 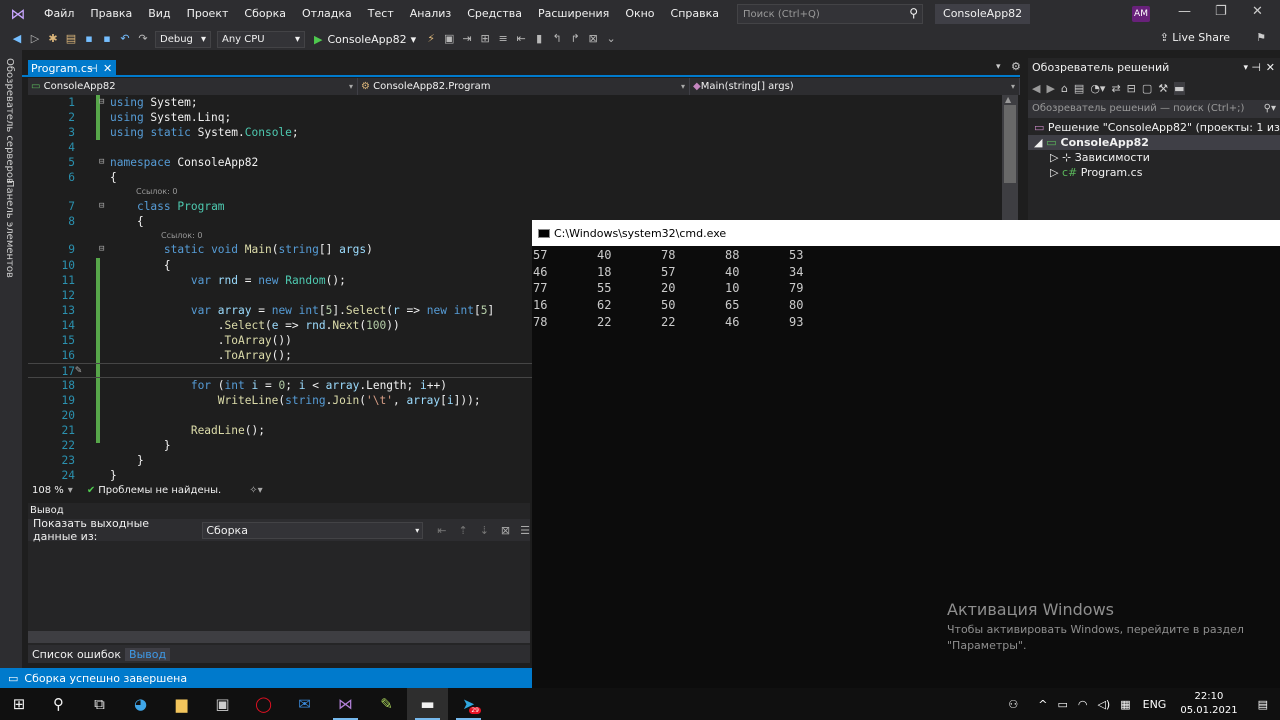 What do you see at coordinates (183, 39) in the screenshot?
I see `config-select: Debug ▾` at bounding box center [183, 39].